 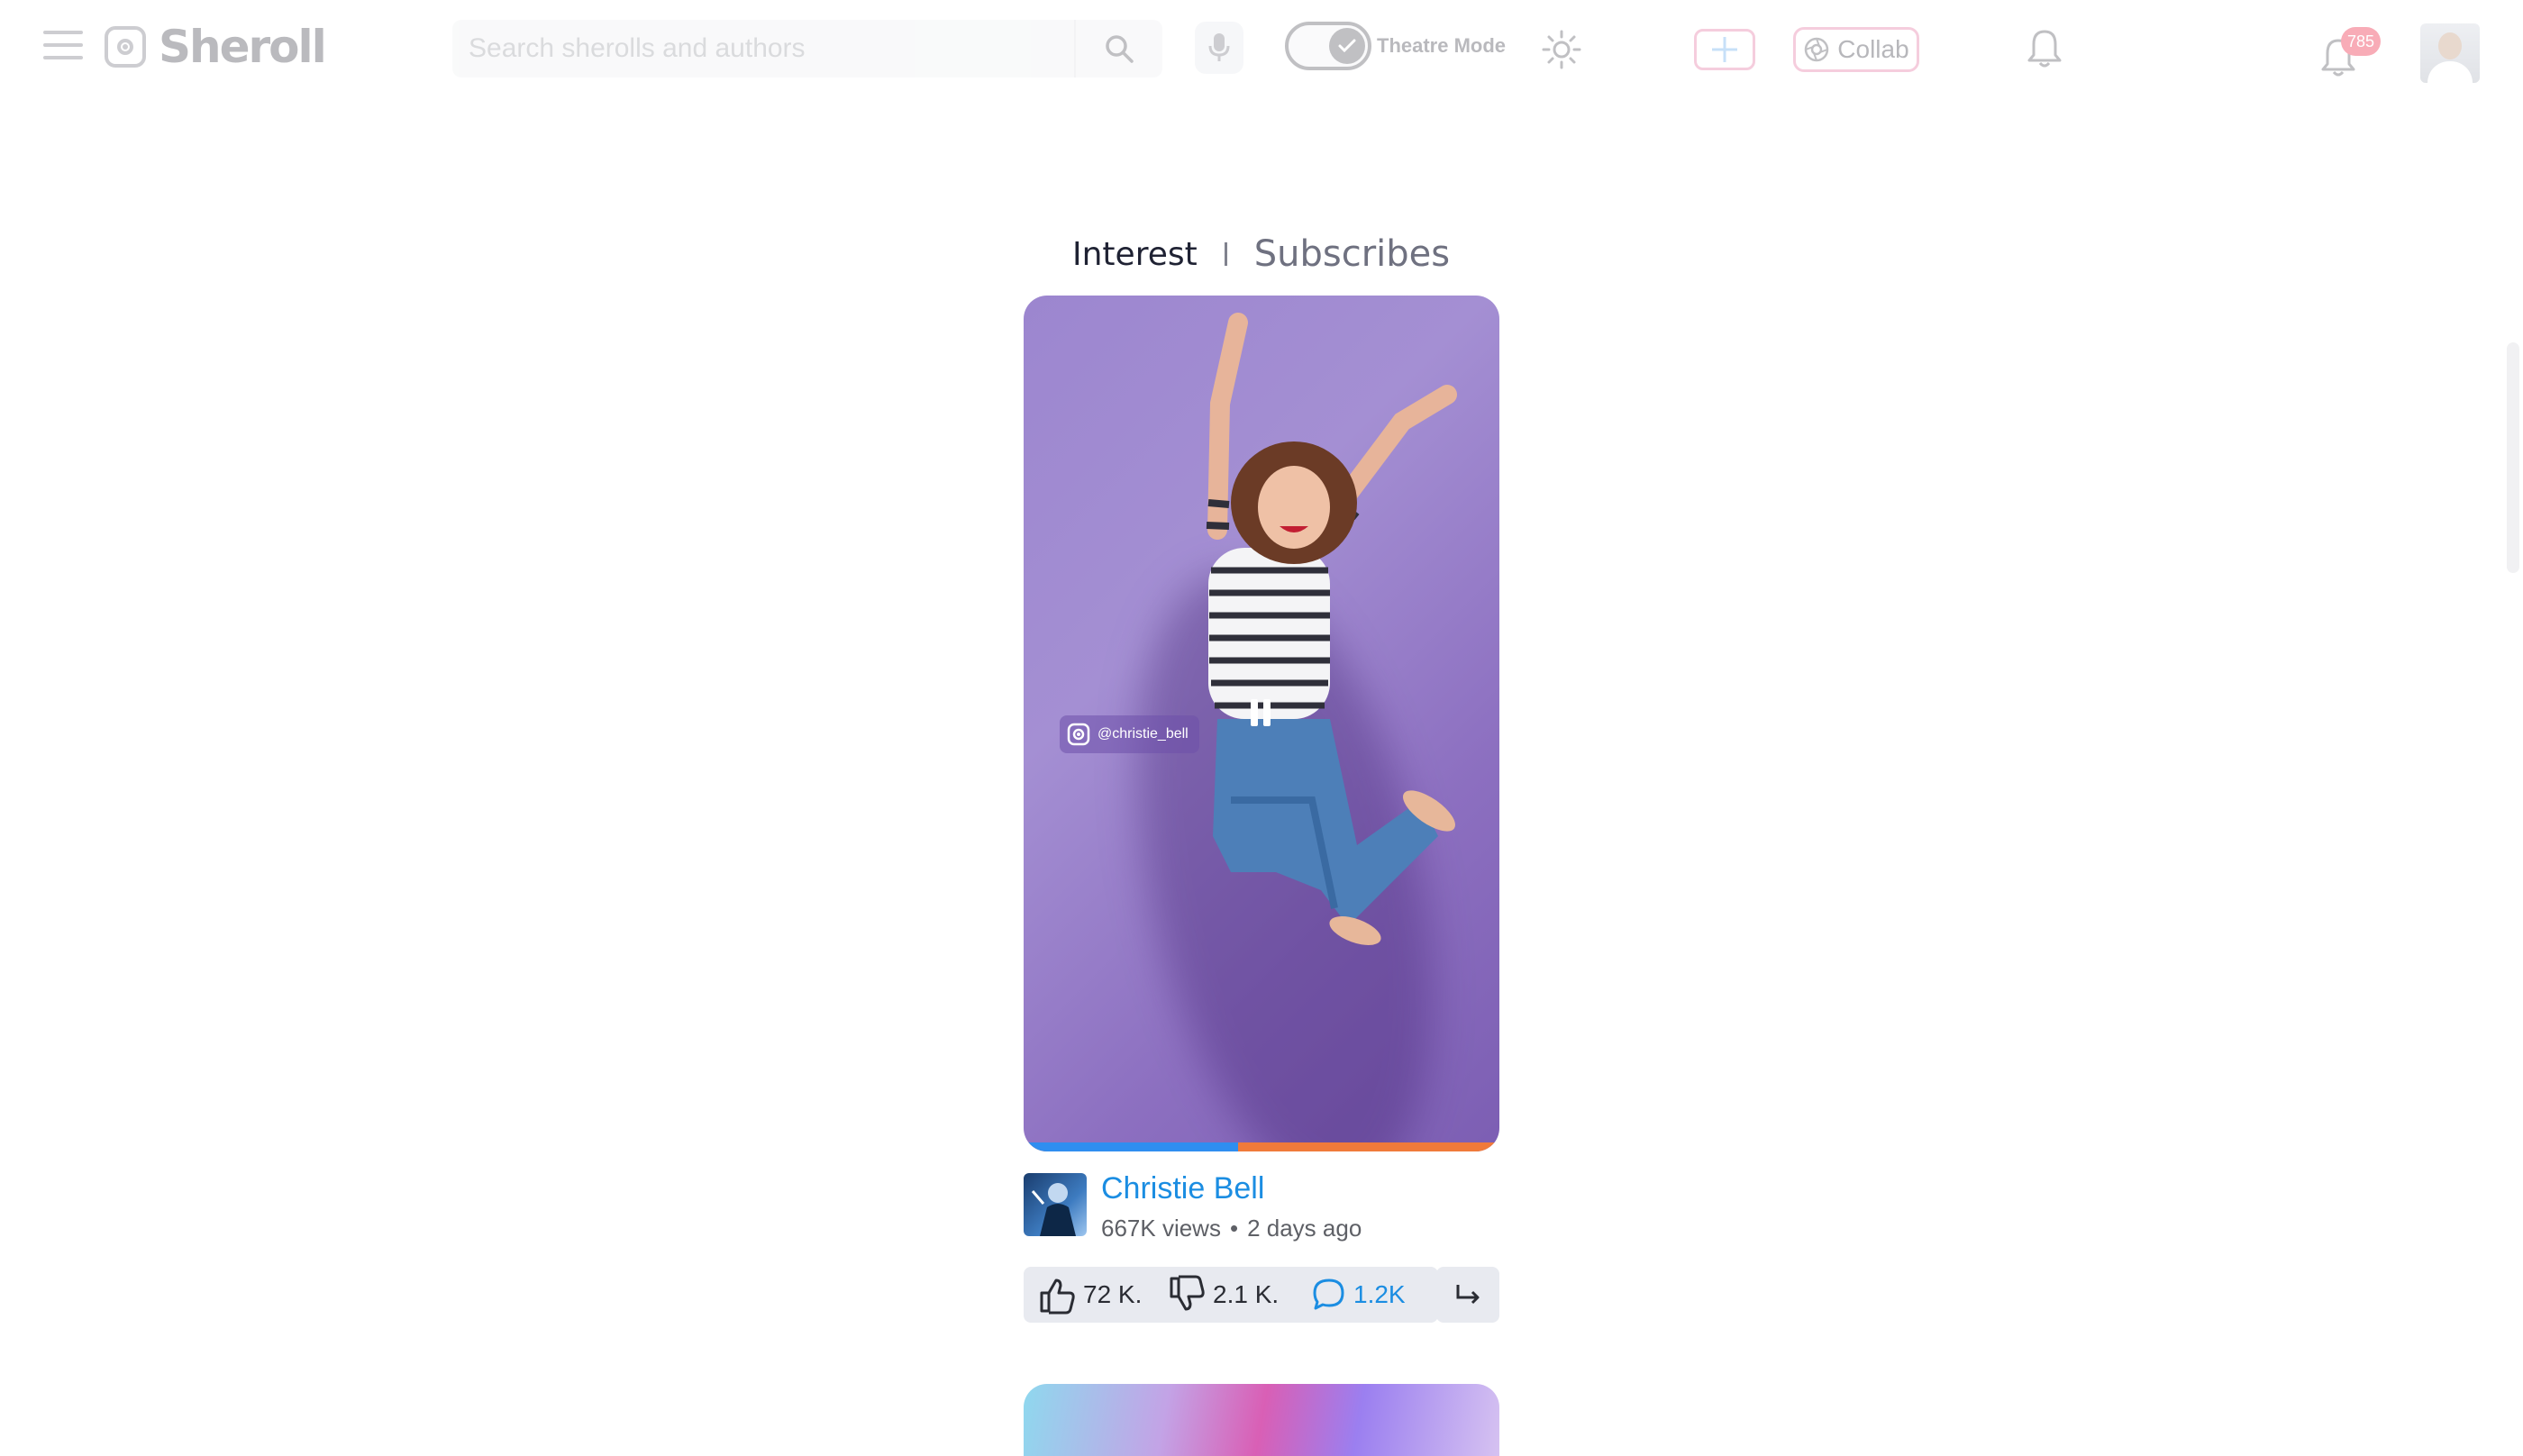 What do you see at coordinates (1113, 1294) in the screenshot?
I see `like-count: 72 K.` at bounding box center [1113, 1294].